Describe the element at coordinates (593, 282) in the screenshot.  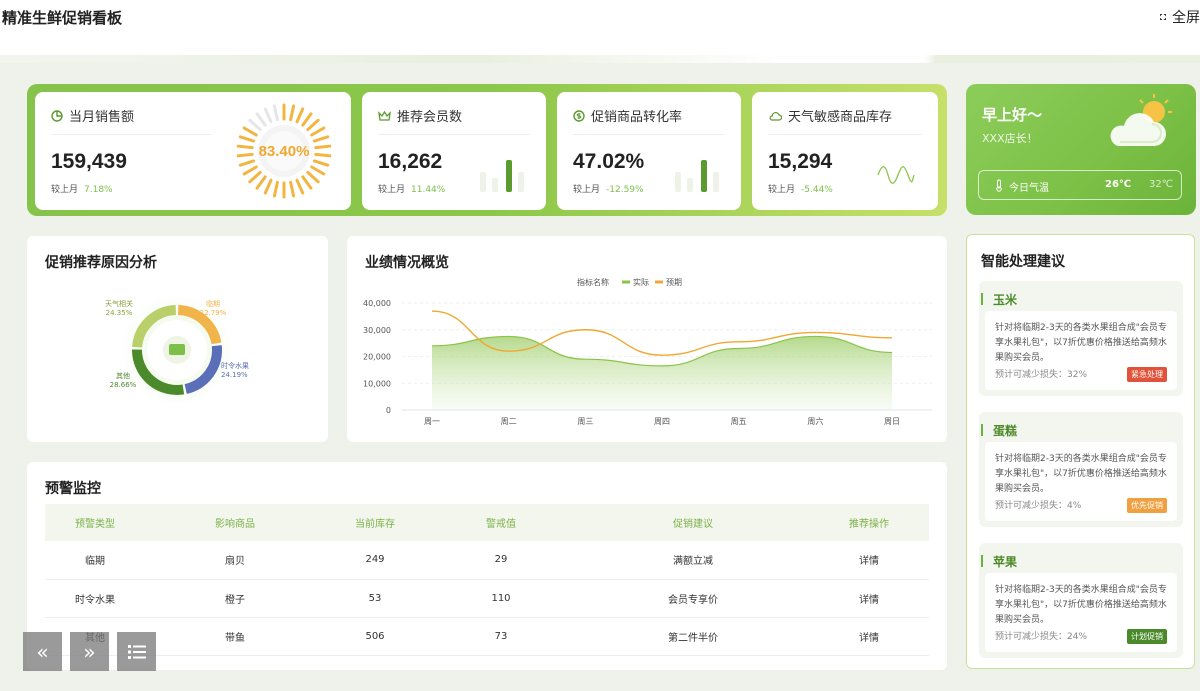
I see `legend-title: 指标名称` at that location.